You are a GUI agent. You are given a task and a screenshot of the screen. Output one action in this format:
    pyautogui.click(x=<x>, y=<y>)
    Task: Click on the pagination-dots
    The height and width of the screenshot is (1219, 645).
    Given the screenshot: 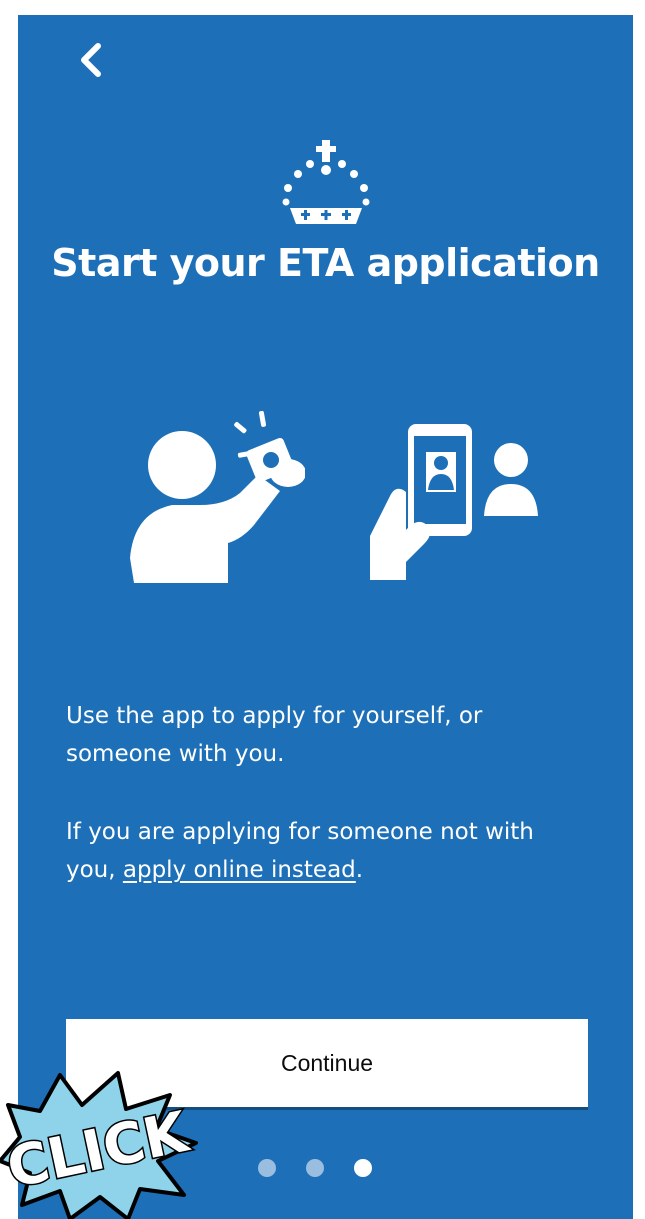 What is the action you would take?
    pyautogui.click(x=328, y=1168)
    